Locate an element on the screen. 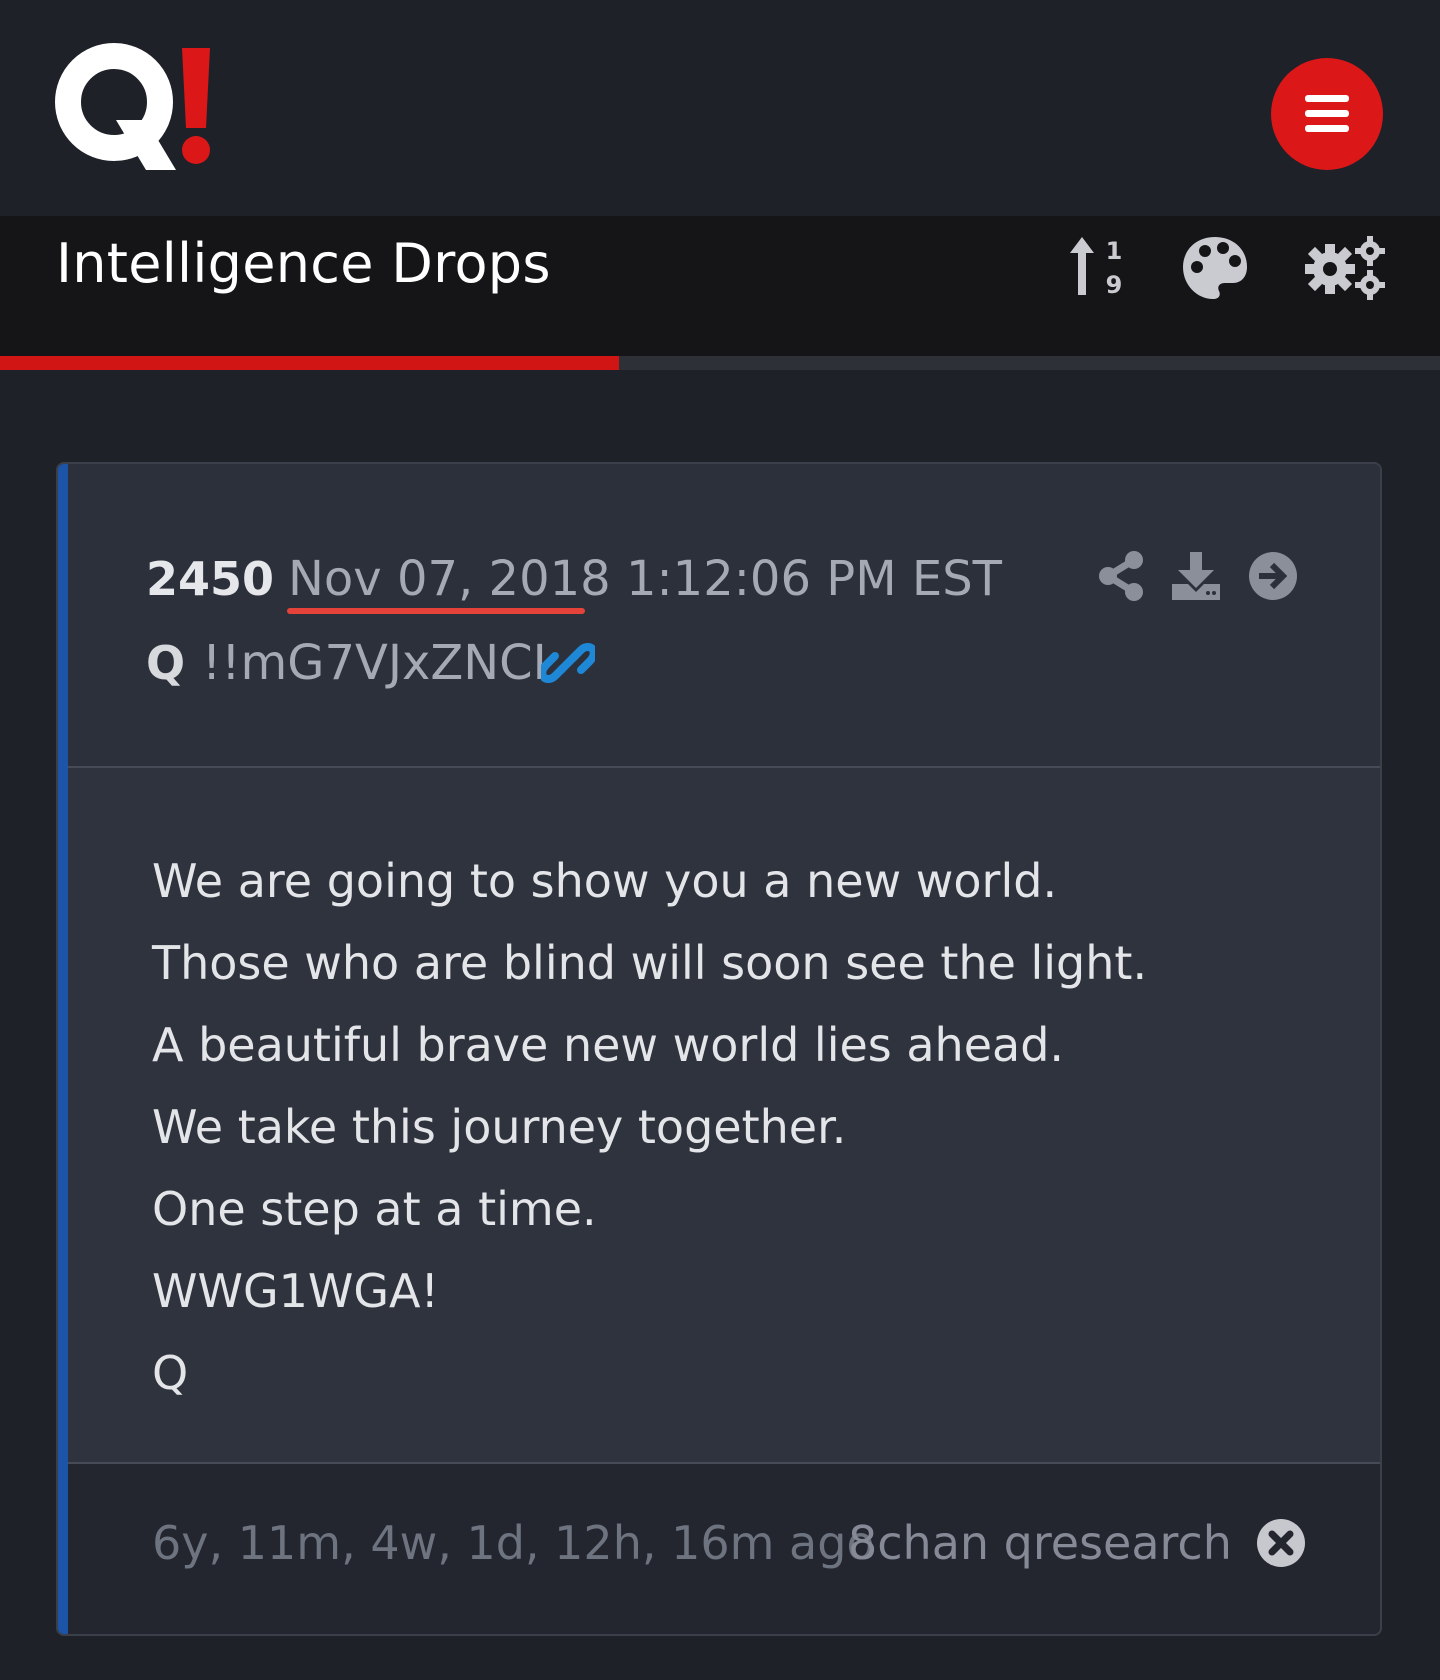 This screenshot has height=1680, width=1440. arrow-right-circle-icon is located at coordinates (1273, 576).